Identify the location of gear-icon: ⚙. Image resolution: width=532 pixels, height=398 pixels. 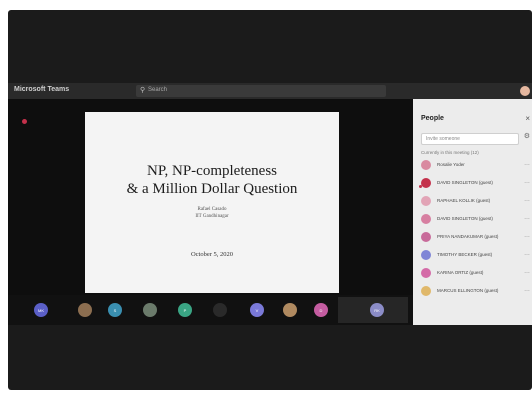
(527, 136).